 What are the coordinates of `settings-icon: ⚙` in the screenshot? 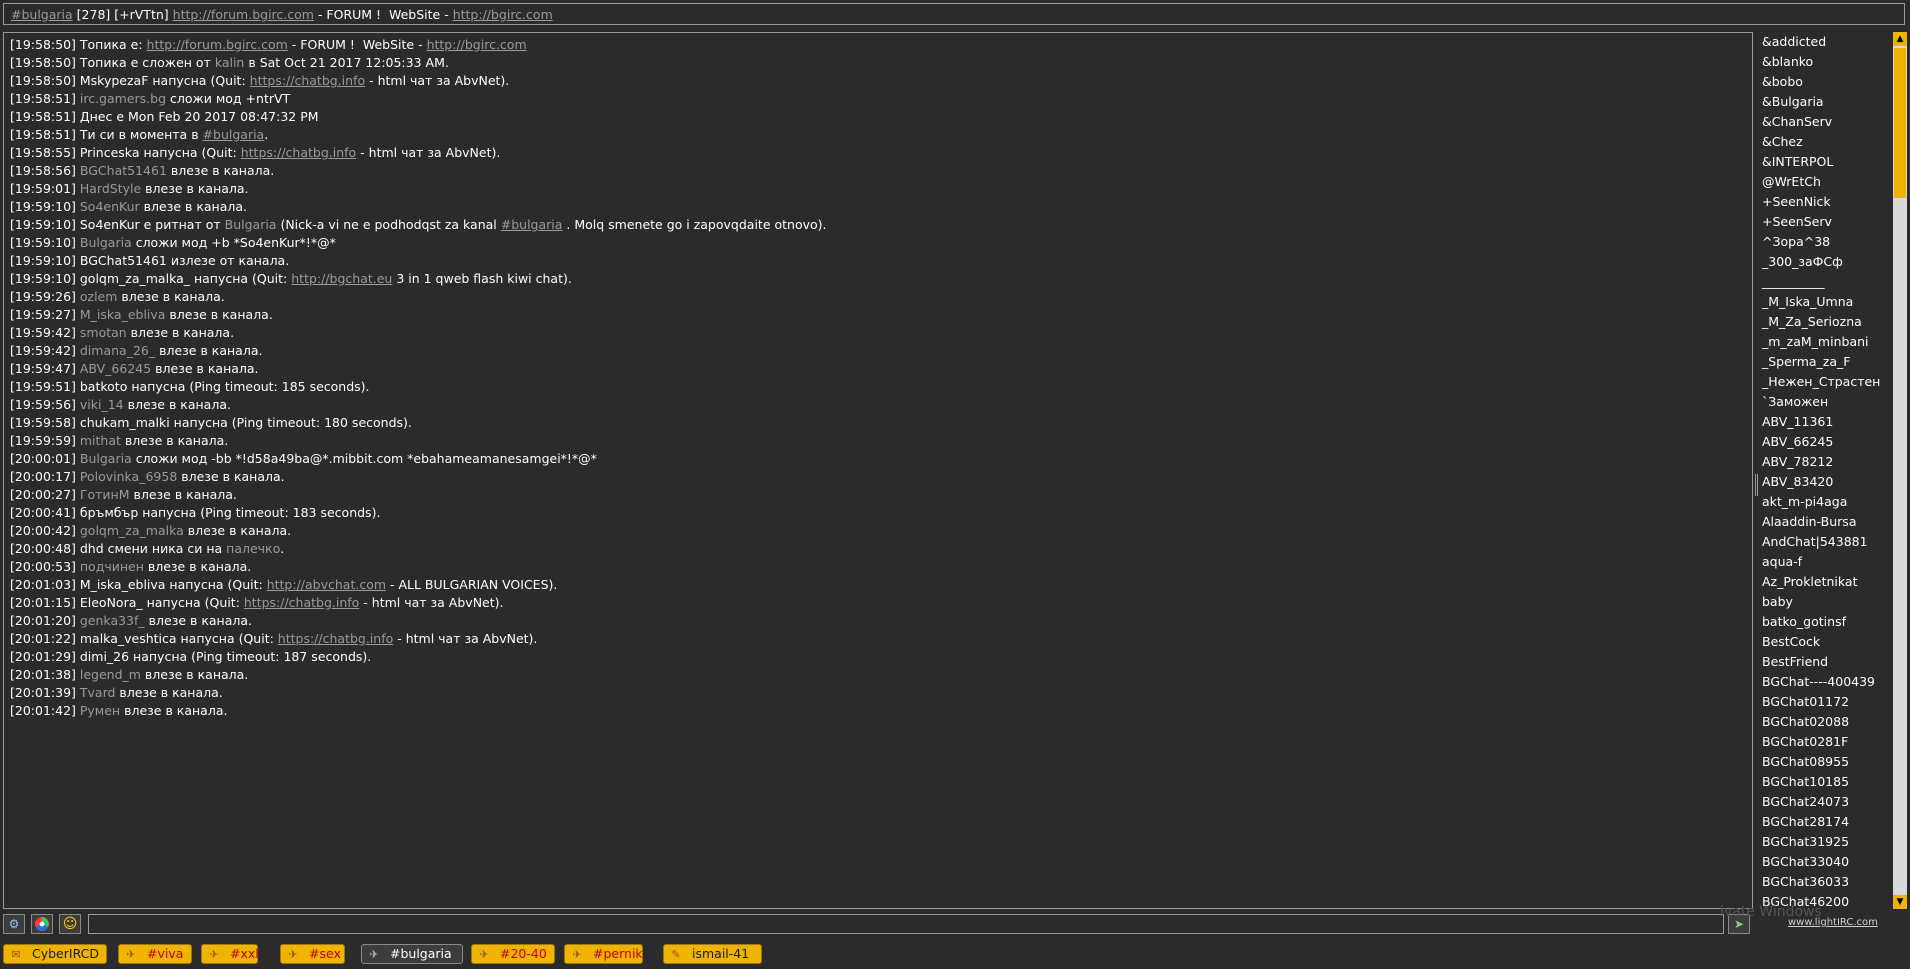 It's located at (14, 924).